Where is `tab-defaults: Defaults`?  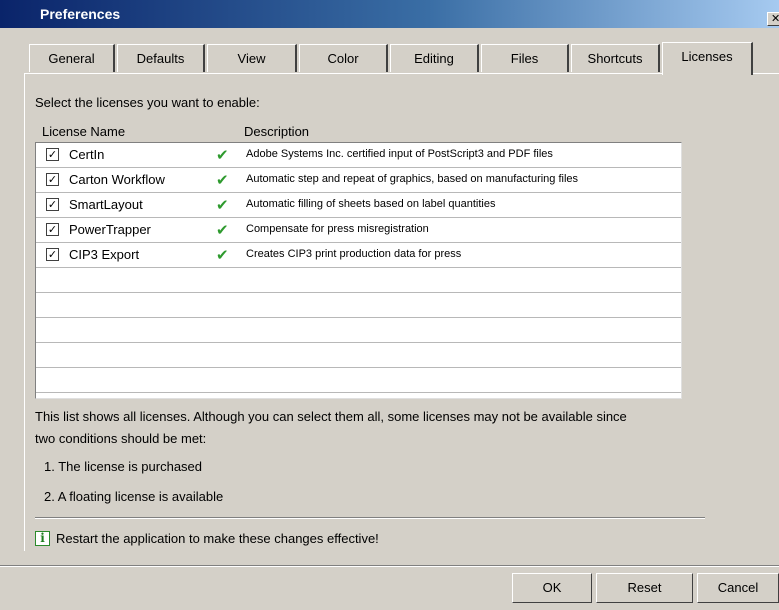 tab-defaults: Defaults is located at coordinates (161, 58).